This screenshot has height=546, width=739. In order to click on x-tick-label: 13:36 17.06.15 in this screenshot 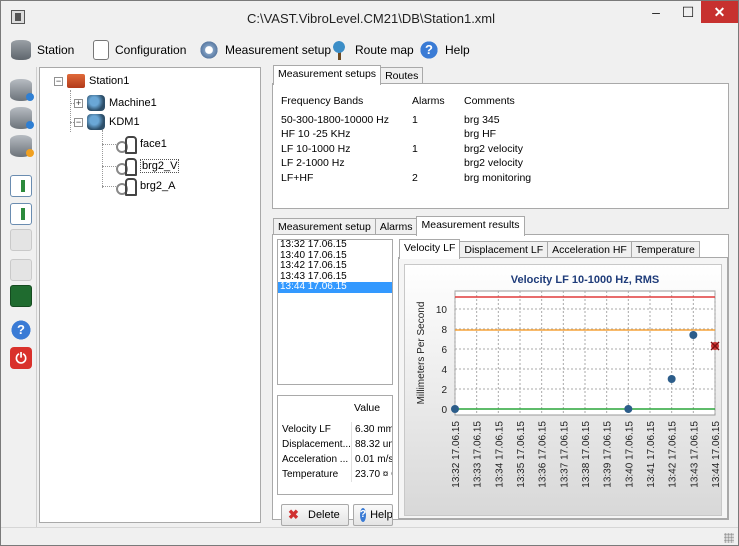, I will do `click(543, 454)`.